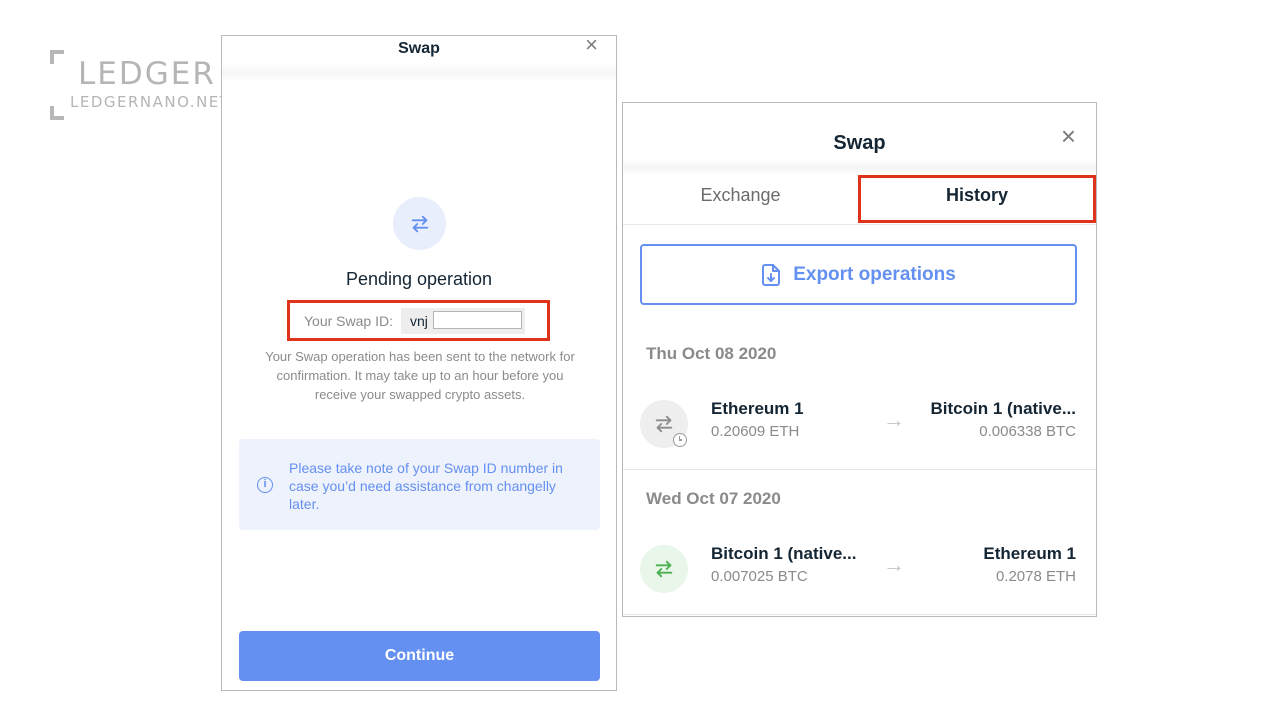 Image resolution: width=1280 pixels, height=720 pixels. Describe the element at coordinates (1029, 553) in the screenshot. I see `to-currency: Ethereum 1` at that location.